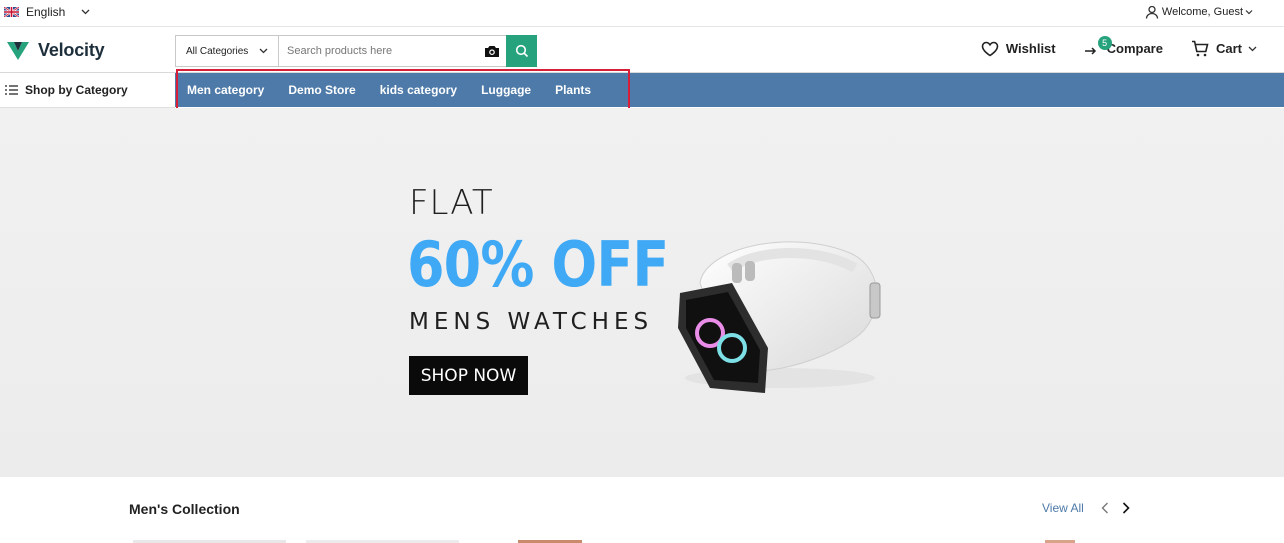 Image resolution: width=1284 pixels, height=543 pixels. Describe the element at coordinates (451, 203) in the screenshot. I see `banner-line-flat: FLAT` at that location.